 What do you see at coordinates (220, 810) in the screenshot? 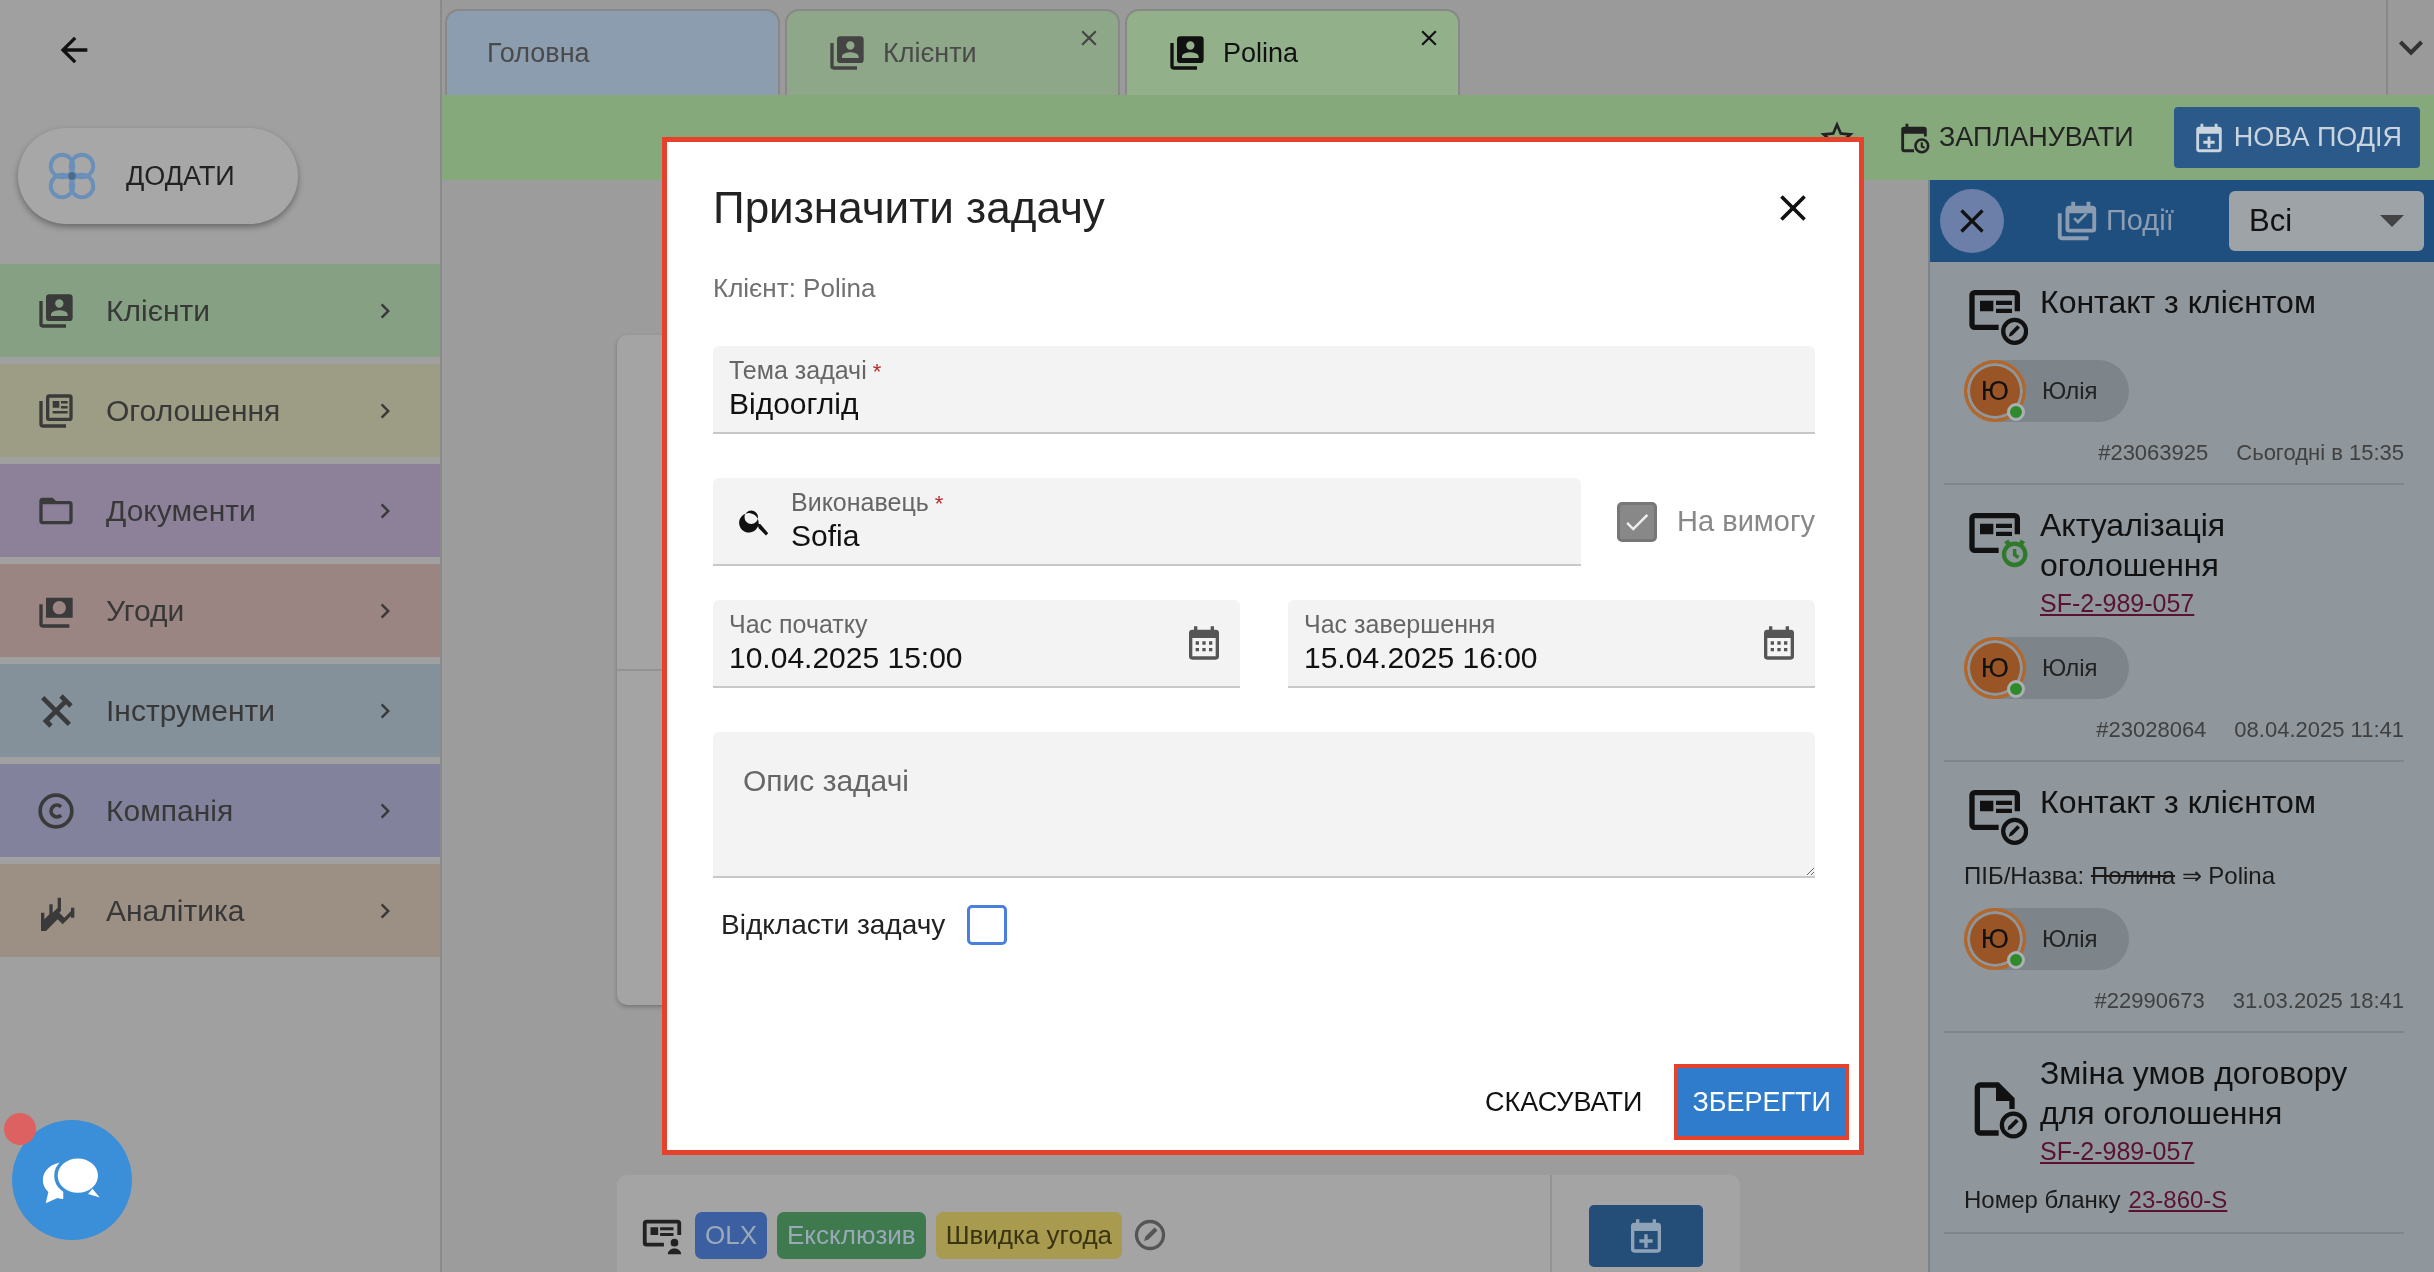
I see `sidebar-item: Компанія` at bounding box center [220, 810].